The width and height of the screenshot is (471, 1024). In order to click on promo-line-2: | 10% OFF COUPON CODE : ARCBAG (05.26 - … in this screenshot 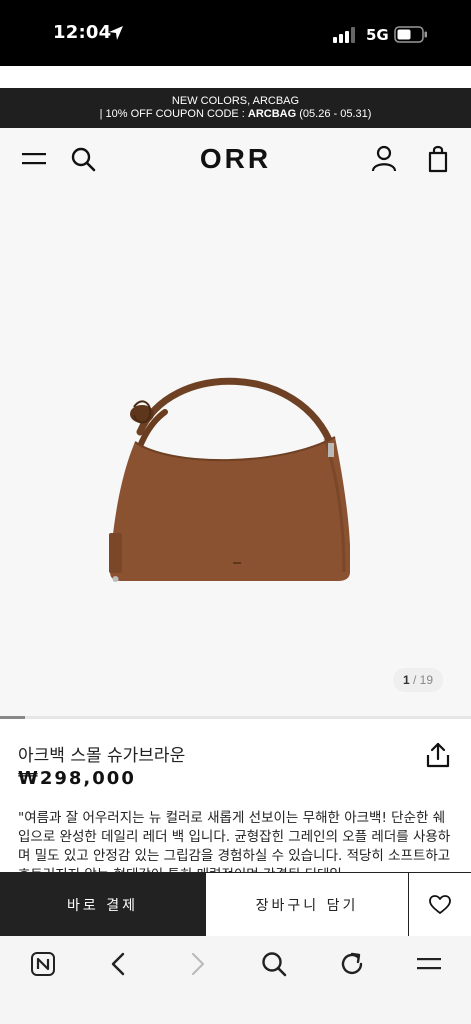, I will do `click(235, 114)`.